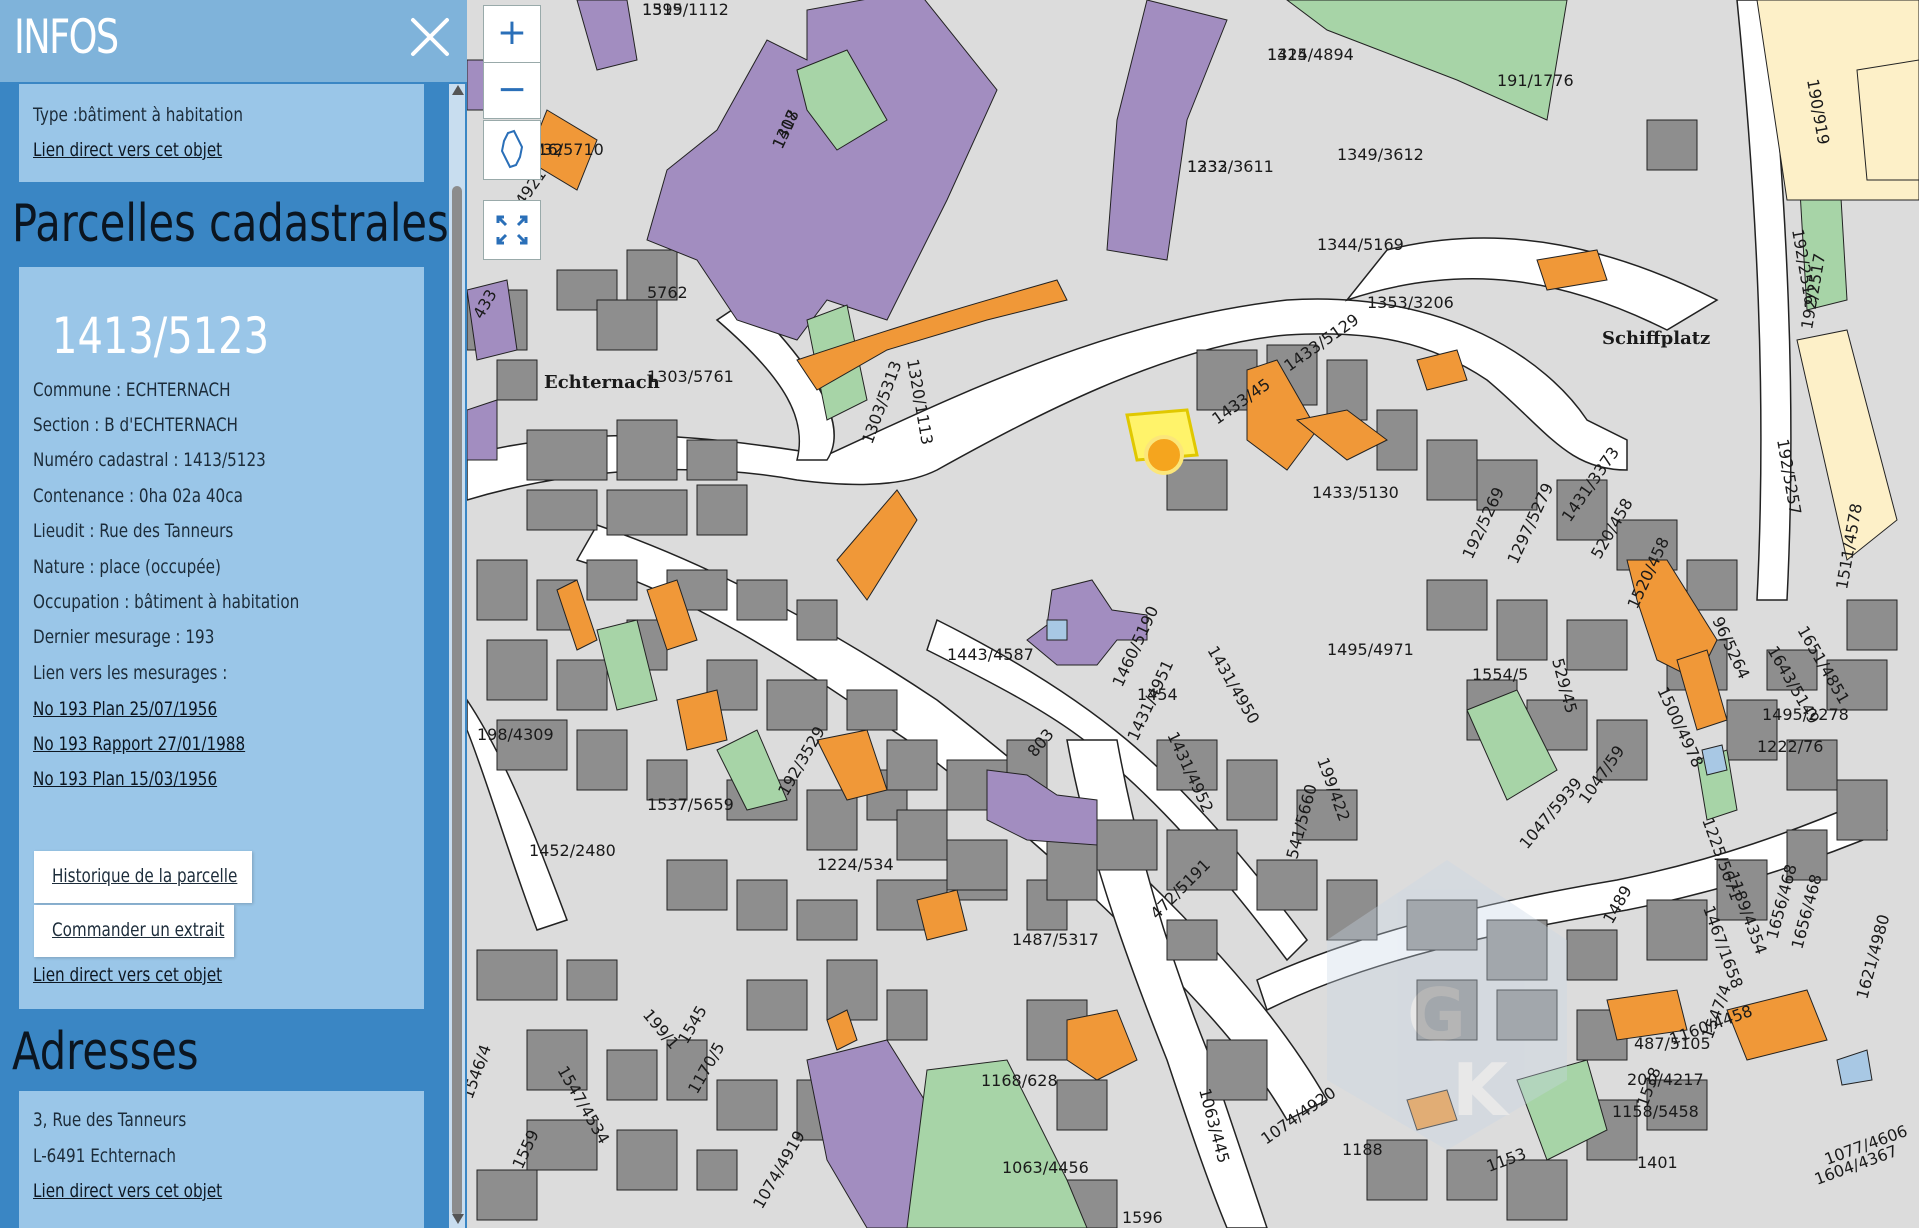  I want to click on address-direct-link: Lien direct vers cet objet, so click(127, 1191).